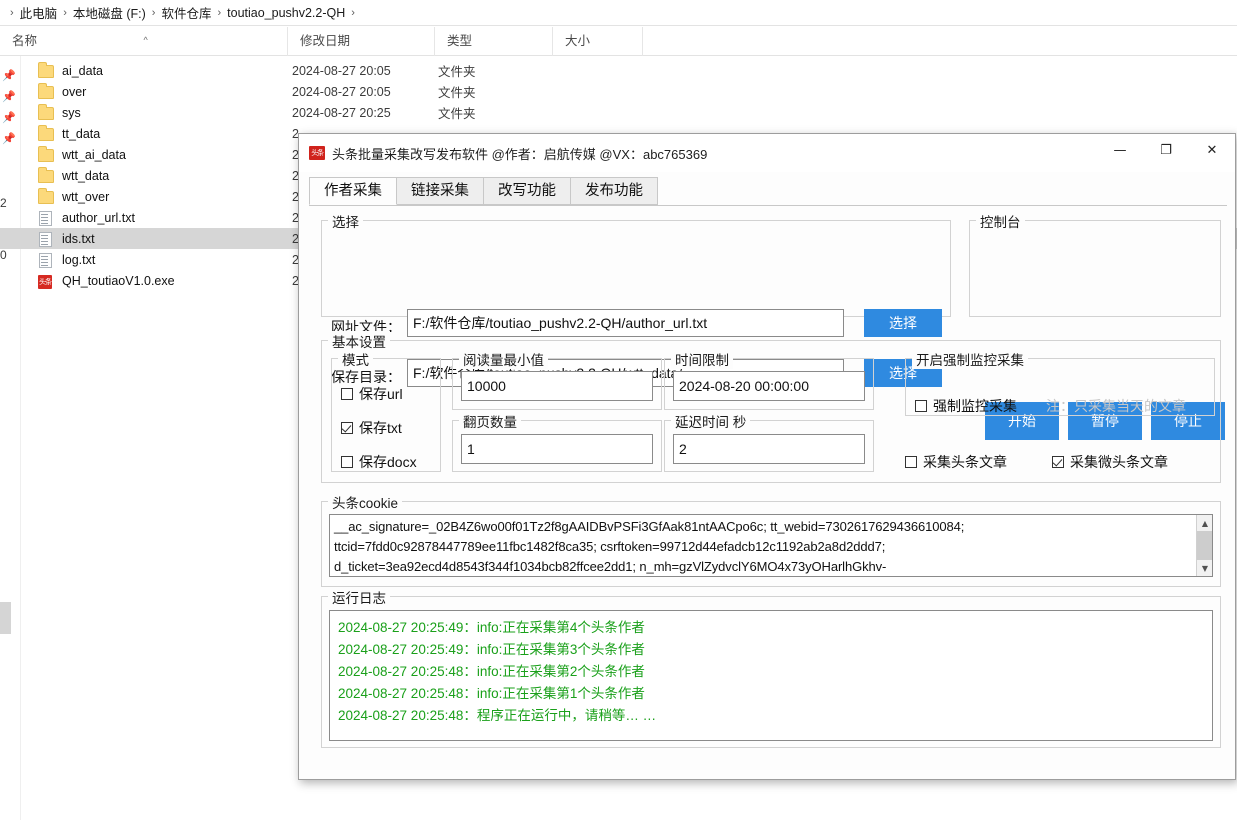 The height and width of the screenshot is (820, 1237). What do you see at coordinates (494, 41) in the screenshot?
I see `column-header-type: 类型` at bounding box center [494, 41].